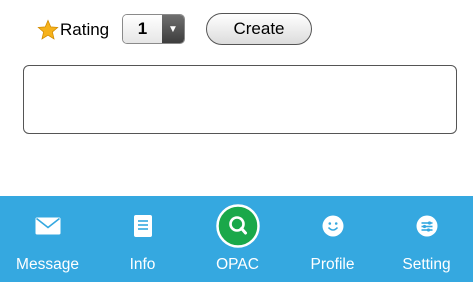 The image size is (473, 282). I want to click on tab-profile-label: Profile, so click(332, 264).